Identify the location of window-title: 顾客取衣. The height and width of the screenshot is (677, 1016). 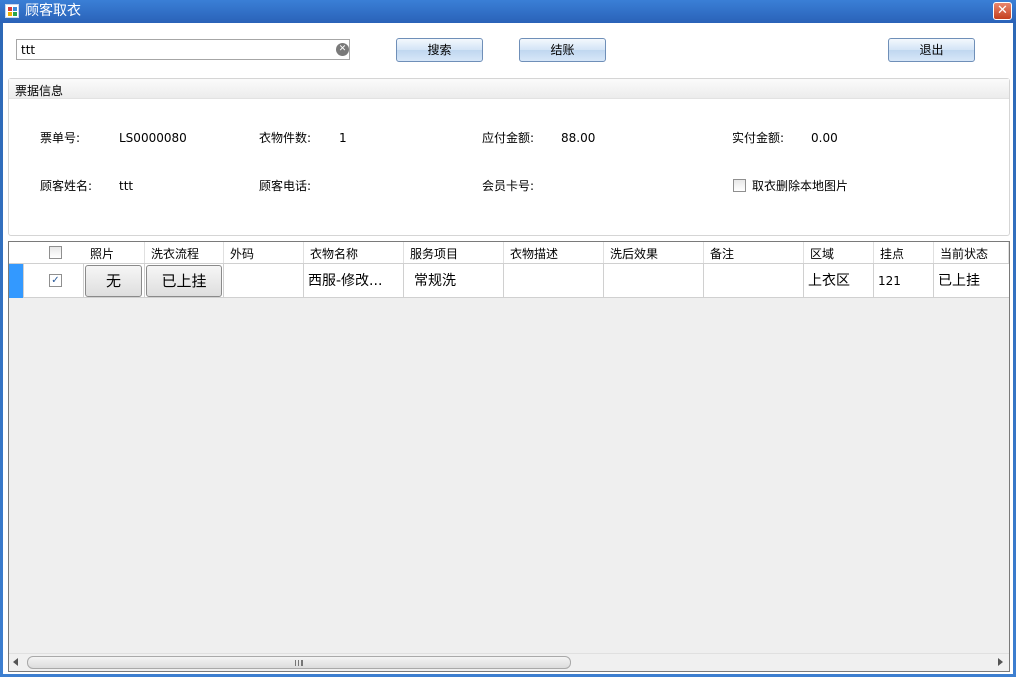
(53, 11).